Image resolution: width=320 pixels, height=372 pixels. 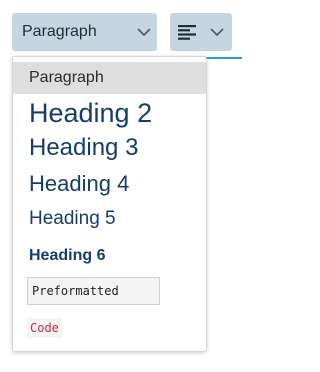 I want to click on menu-item-paragraph: Paragraph, so click(x=109, y=78).